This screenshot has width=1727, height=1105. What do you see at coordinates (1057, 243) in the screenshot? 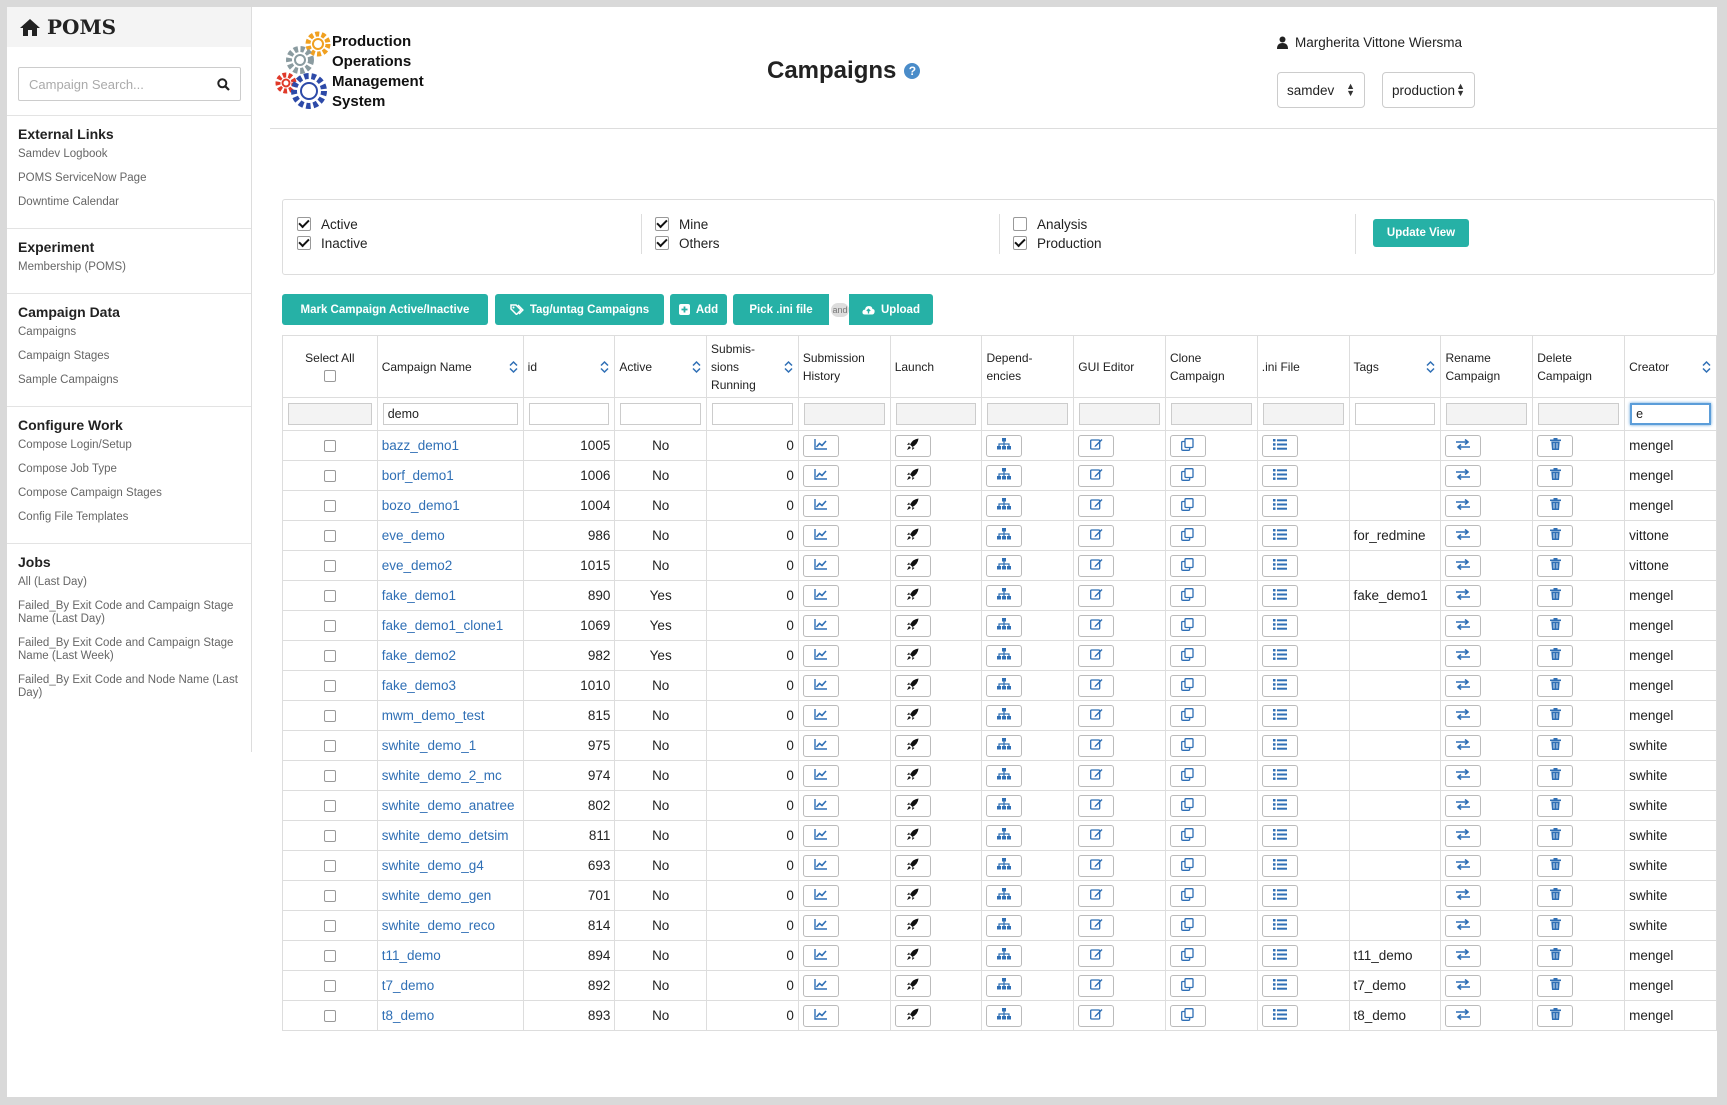
I see `filter-production: Production` at bounding box center [1057, 243].